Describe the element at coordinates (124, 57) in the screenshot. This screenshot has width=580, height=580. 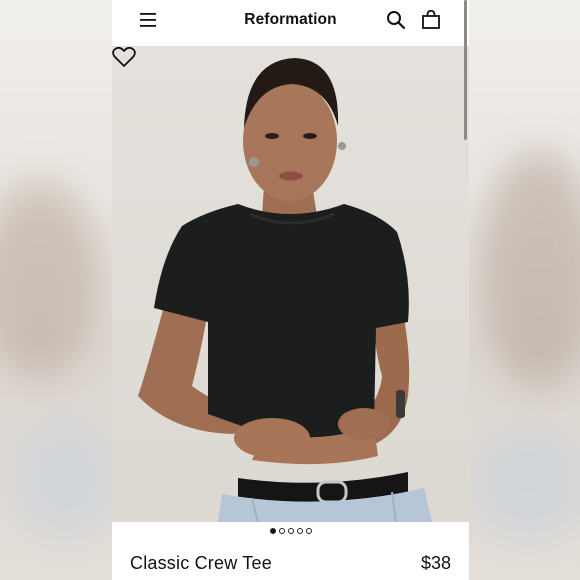
I see `heart-icon` at that location.